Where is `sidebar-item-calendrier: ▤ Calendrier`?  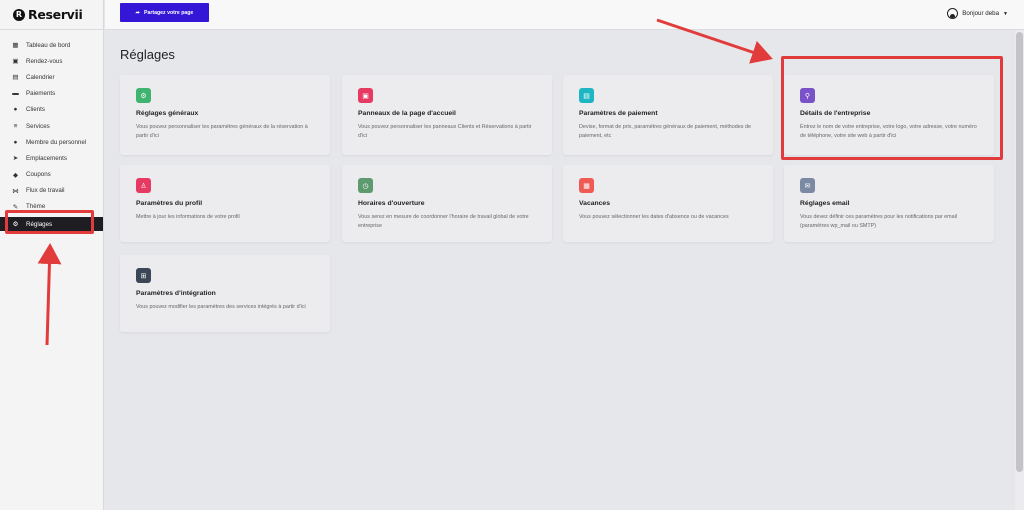
sidebar-item-calendrier: ▤ Calendrier is located at coordinates (51, 77).